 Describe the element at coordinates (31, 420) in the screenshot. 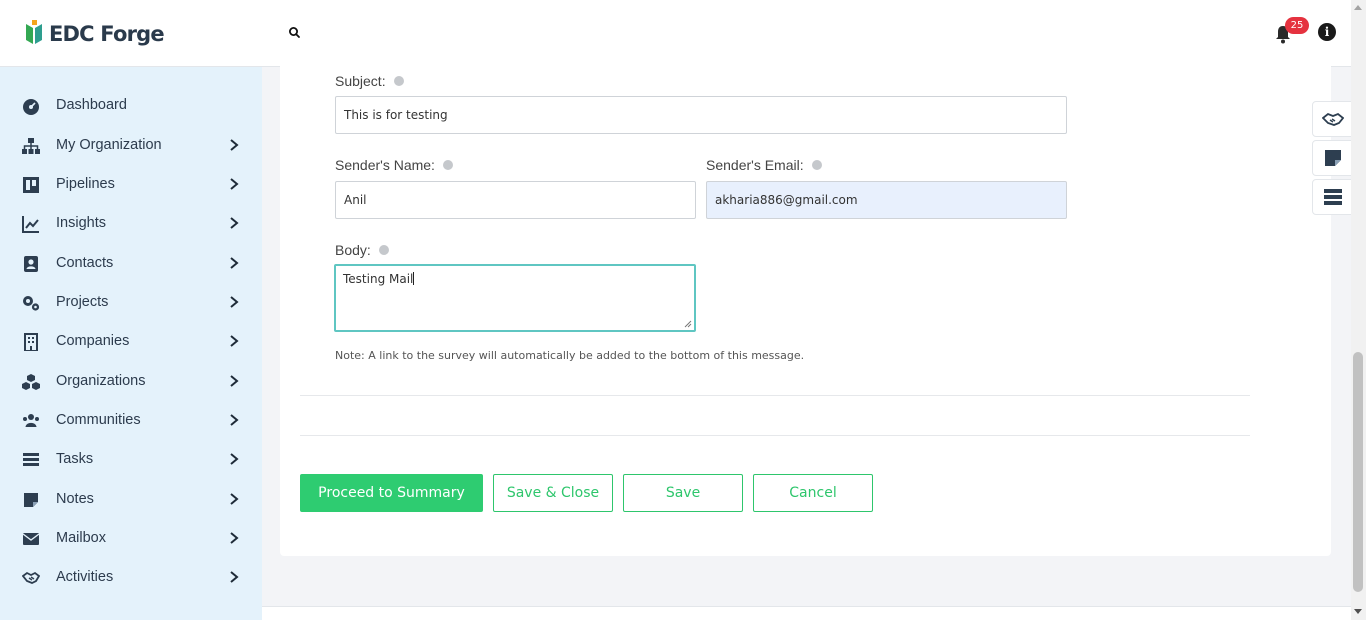

I see `users-icon` at that location.